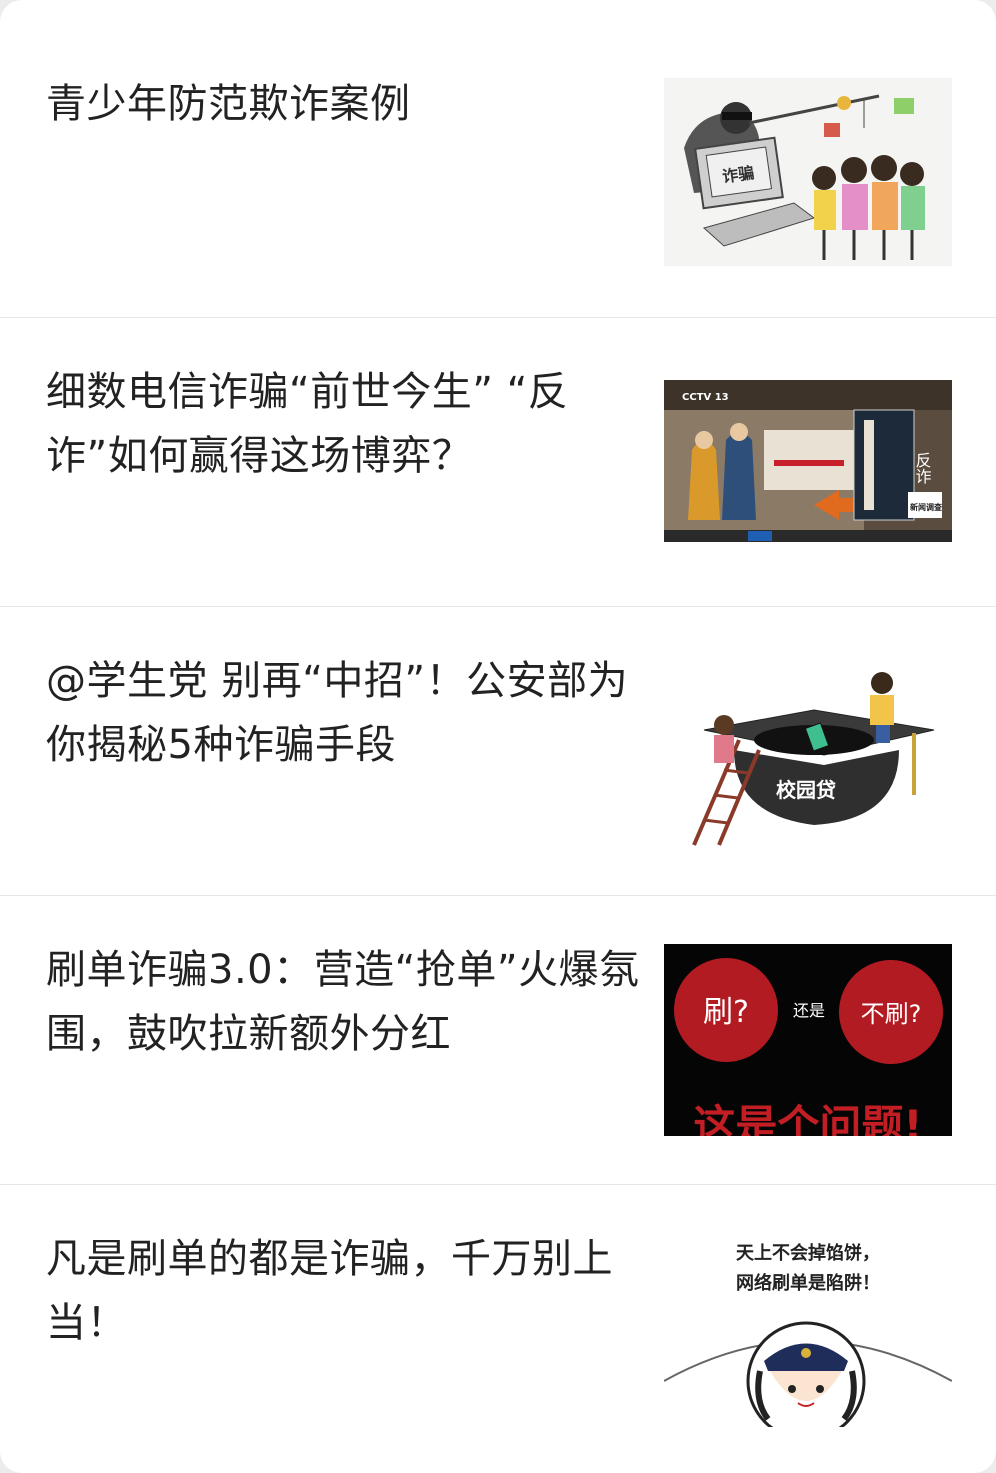 The image size is (996, 1473). What do you see at coordinates (356, 713) in the screenshot?
I see `article-title: @学生党 别再“中招”！公安部为你揭秘5种诈骗手段` at bounding box center [356, 713].